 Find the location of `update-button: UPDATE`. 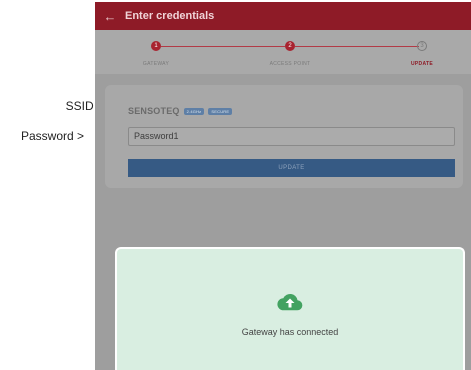

update-button: UPDATE is located at coordinates (291, 168).